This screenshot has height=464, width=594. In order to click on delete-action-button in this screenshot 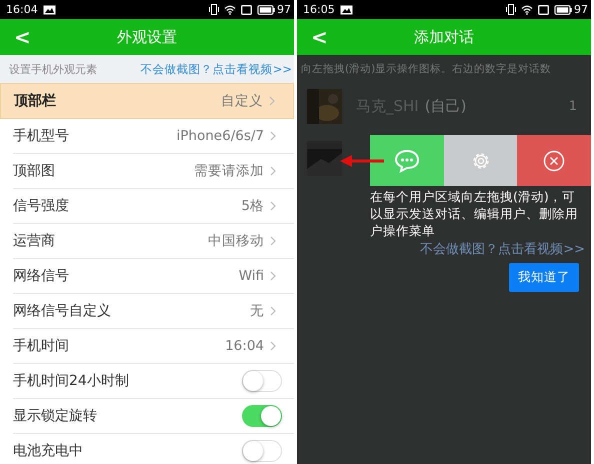, I will do `click(554, 160)`.